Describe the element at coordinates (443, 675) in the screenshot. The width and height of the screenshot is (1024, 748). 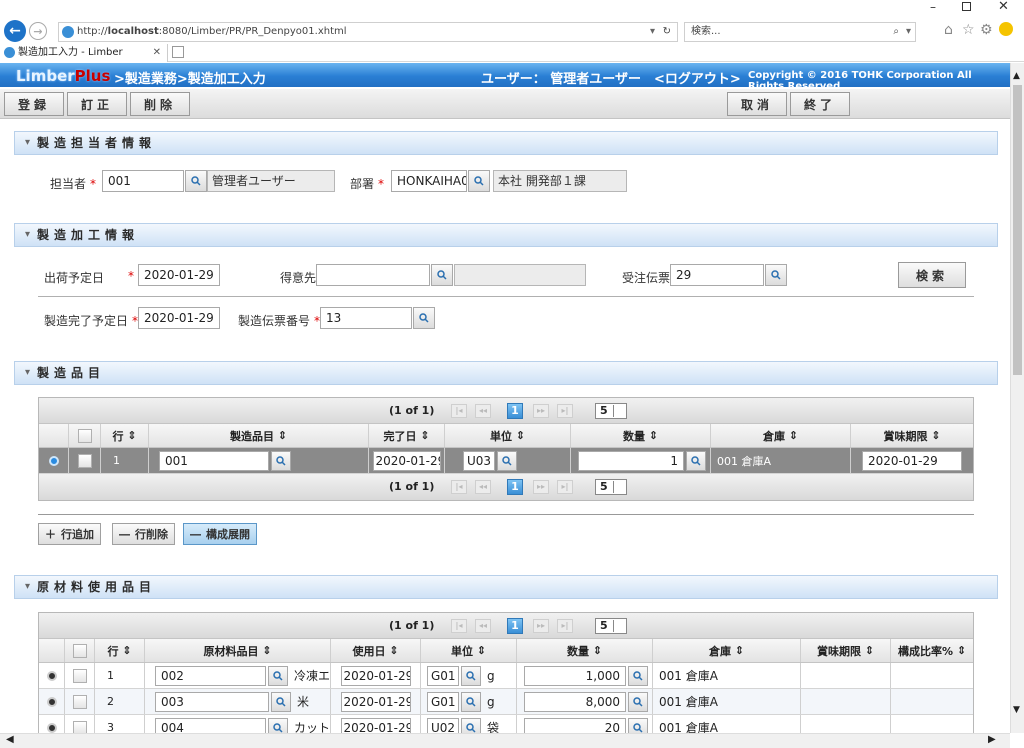
I see `unit-code-input: G01` at that location.